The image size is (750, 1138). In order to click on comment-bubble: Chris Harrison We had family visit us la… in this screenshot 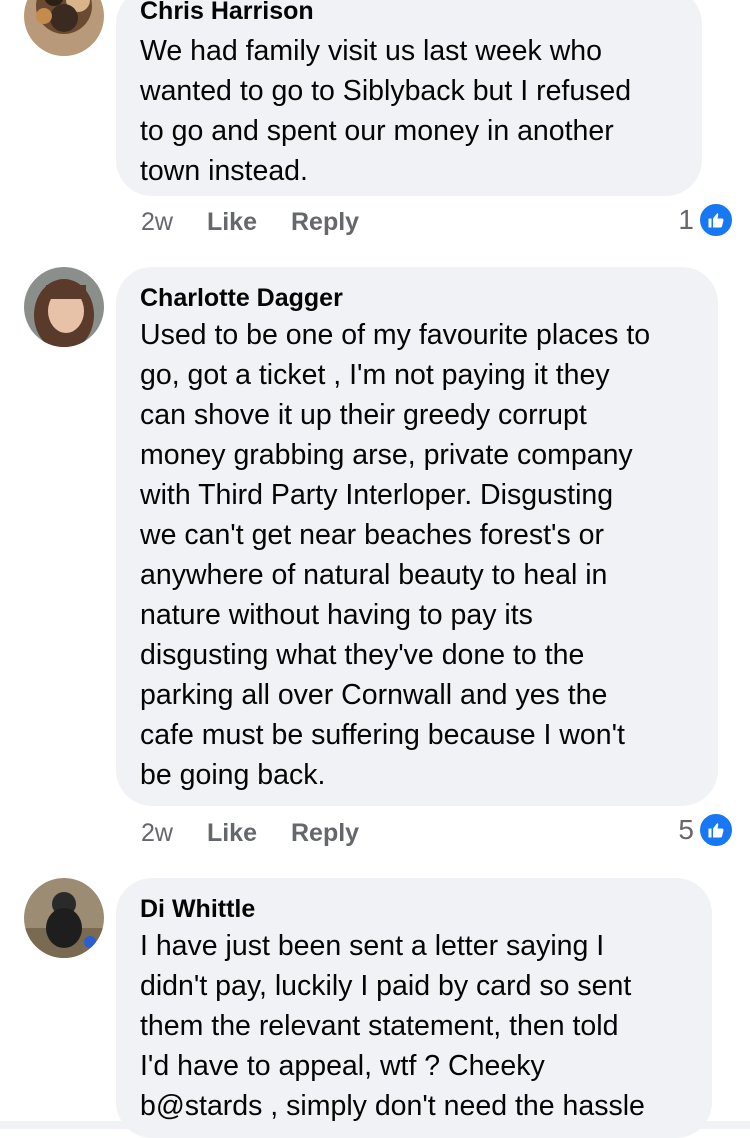, I will do `click(409, 98)`.